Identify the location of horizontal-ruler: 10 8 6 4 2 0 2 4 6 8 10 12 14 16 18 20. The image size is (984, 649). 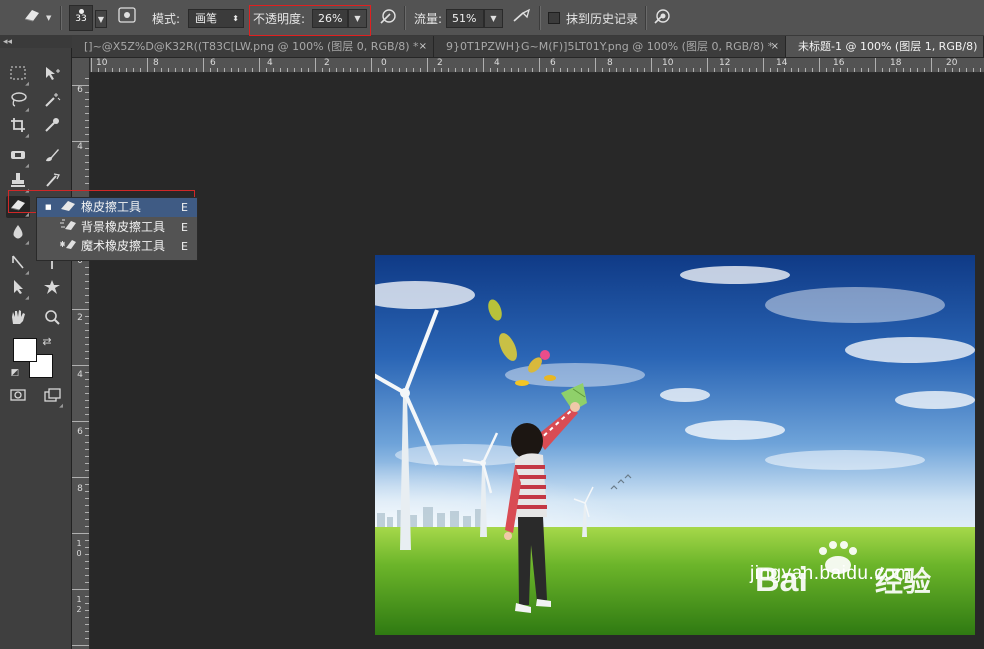
(537, 65).